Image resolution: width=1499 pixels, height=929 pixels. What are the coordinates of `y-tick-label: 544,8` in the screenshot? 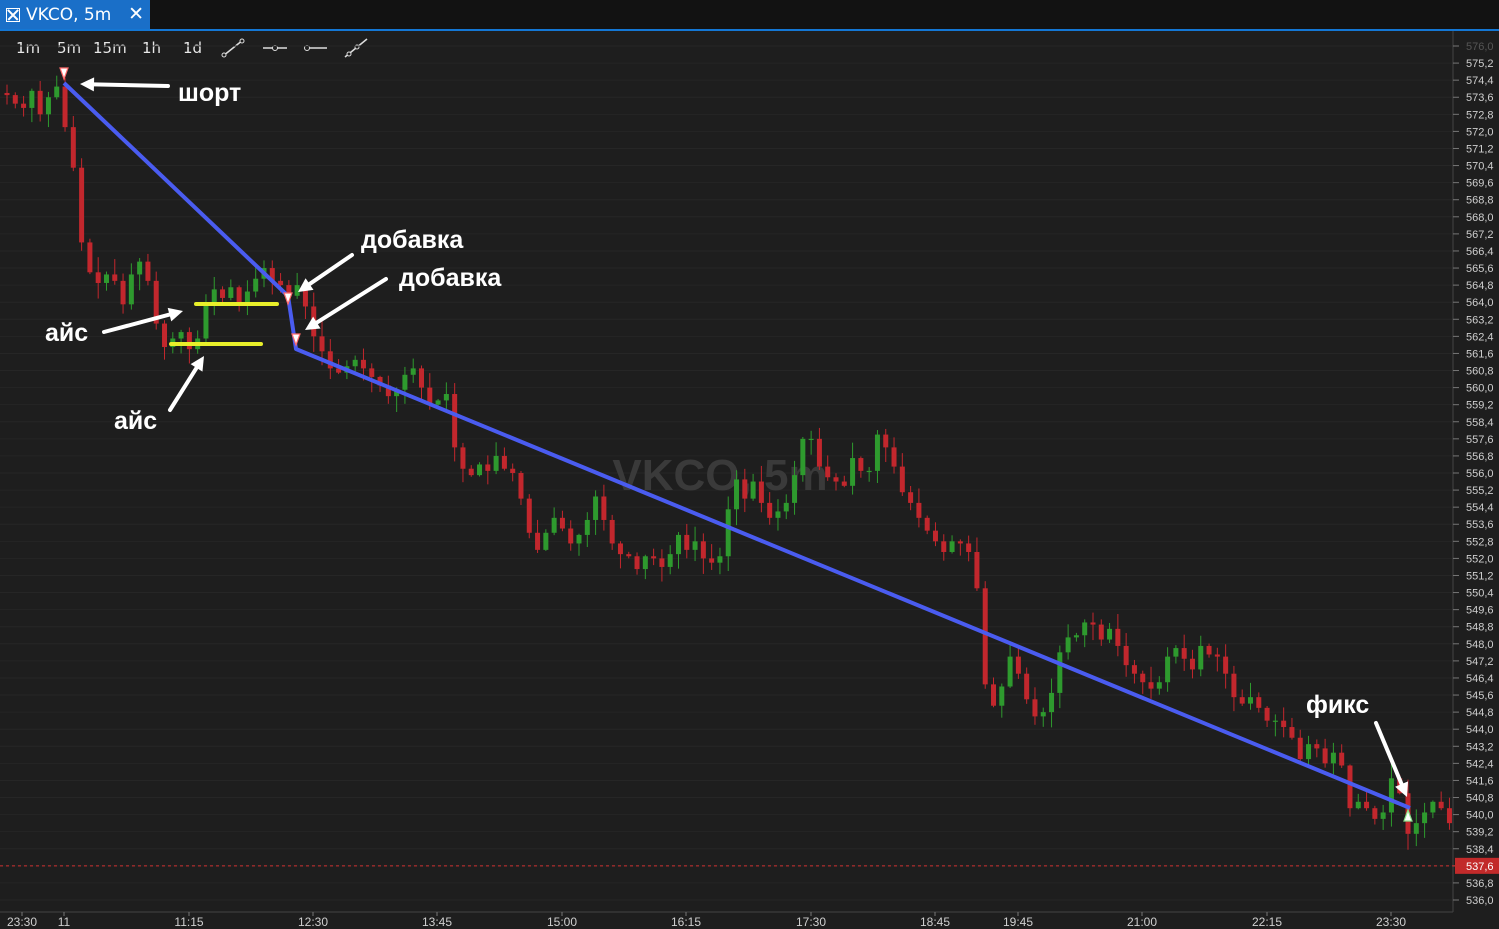 It's located at (1480, 713).